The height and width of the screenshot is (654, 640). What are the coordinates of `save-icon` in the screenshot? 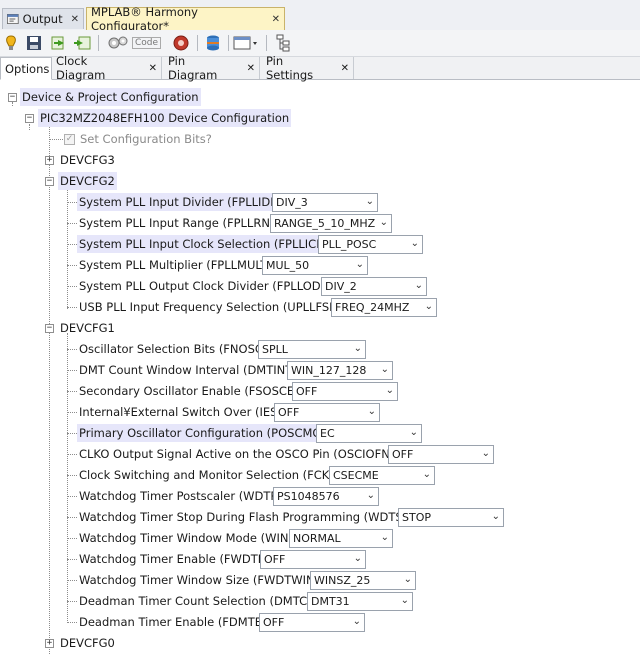 It's located at (34, 43).